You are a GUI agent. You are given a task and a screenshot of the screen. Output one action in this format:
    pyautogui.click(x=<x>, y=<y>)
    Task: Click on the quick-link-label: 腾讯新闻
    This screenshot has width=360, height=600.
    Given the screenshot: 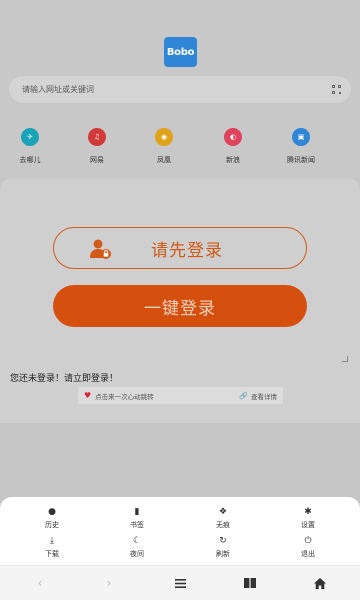 What is the action you would take?
    pyautogui.click(x=301, y=160)
    